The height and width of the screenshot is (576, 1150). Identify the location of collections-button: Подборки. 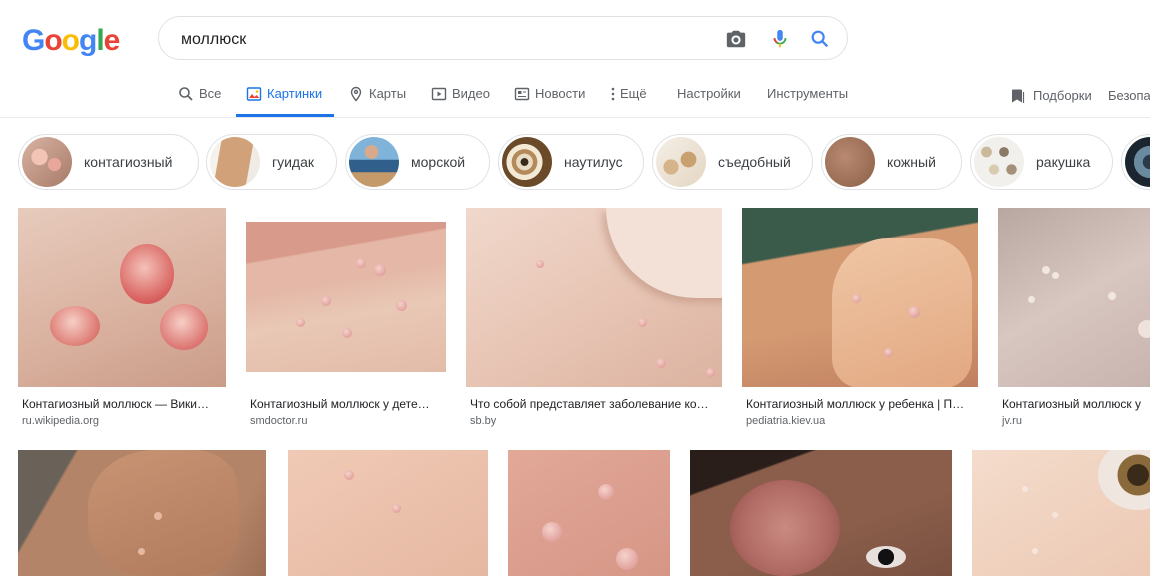
(1051, 98).